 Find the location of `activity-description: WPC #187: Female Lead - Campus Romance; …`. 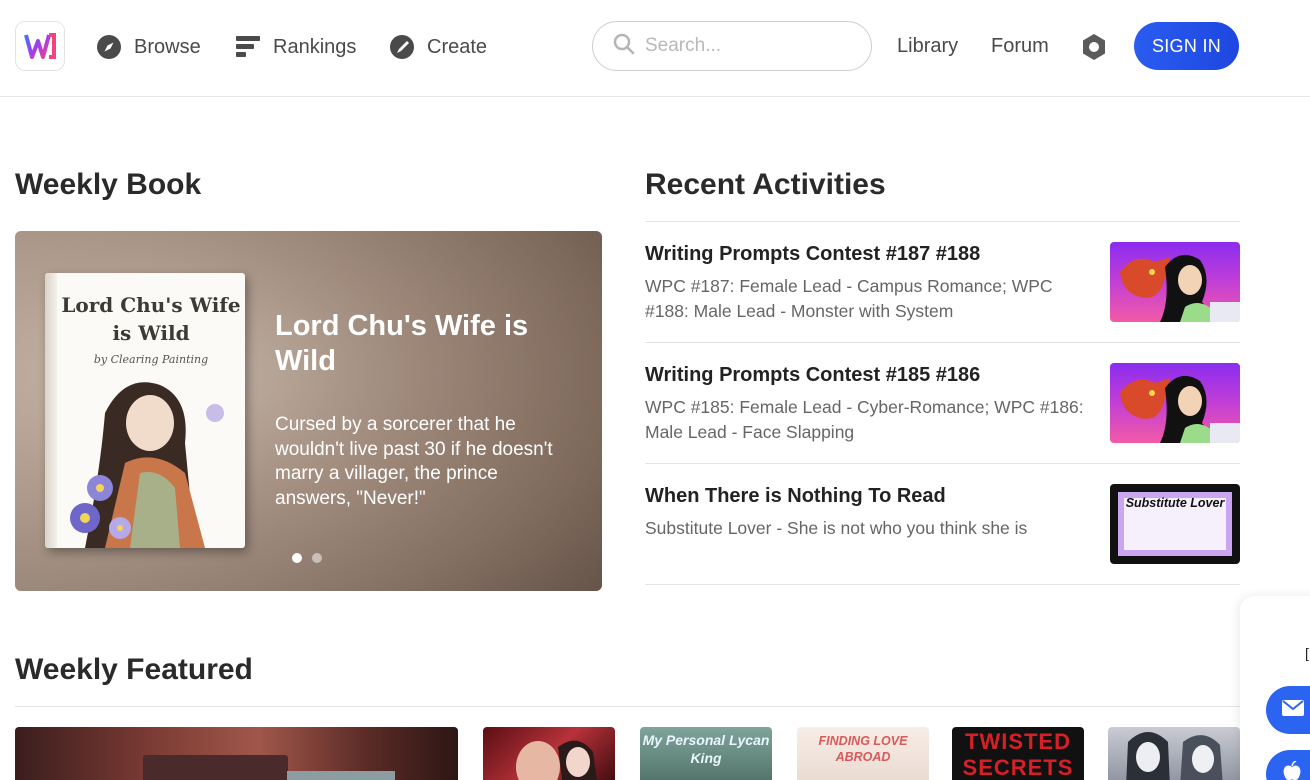

activity-description: WPC #187: Female Lead - Campus Romance; … is located at coordinates (849, 298).